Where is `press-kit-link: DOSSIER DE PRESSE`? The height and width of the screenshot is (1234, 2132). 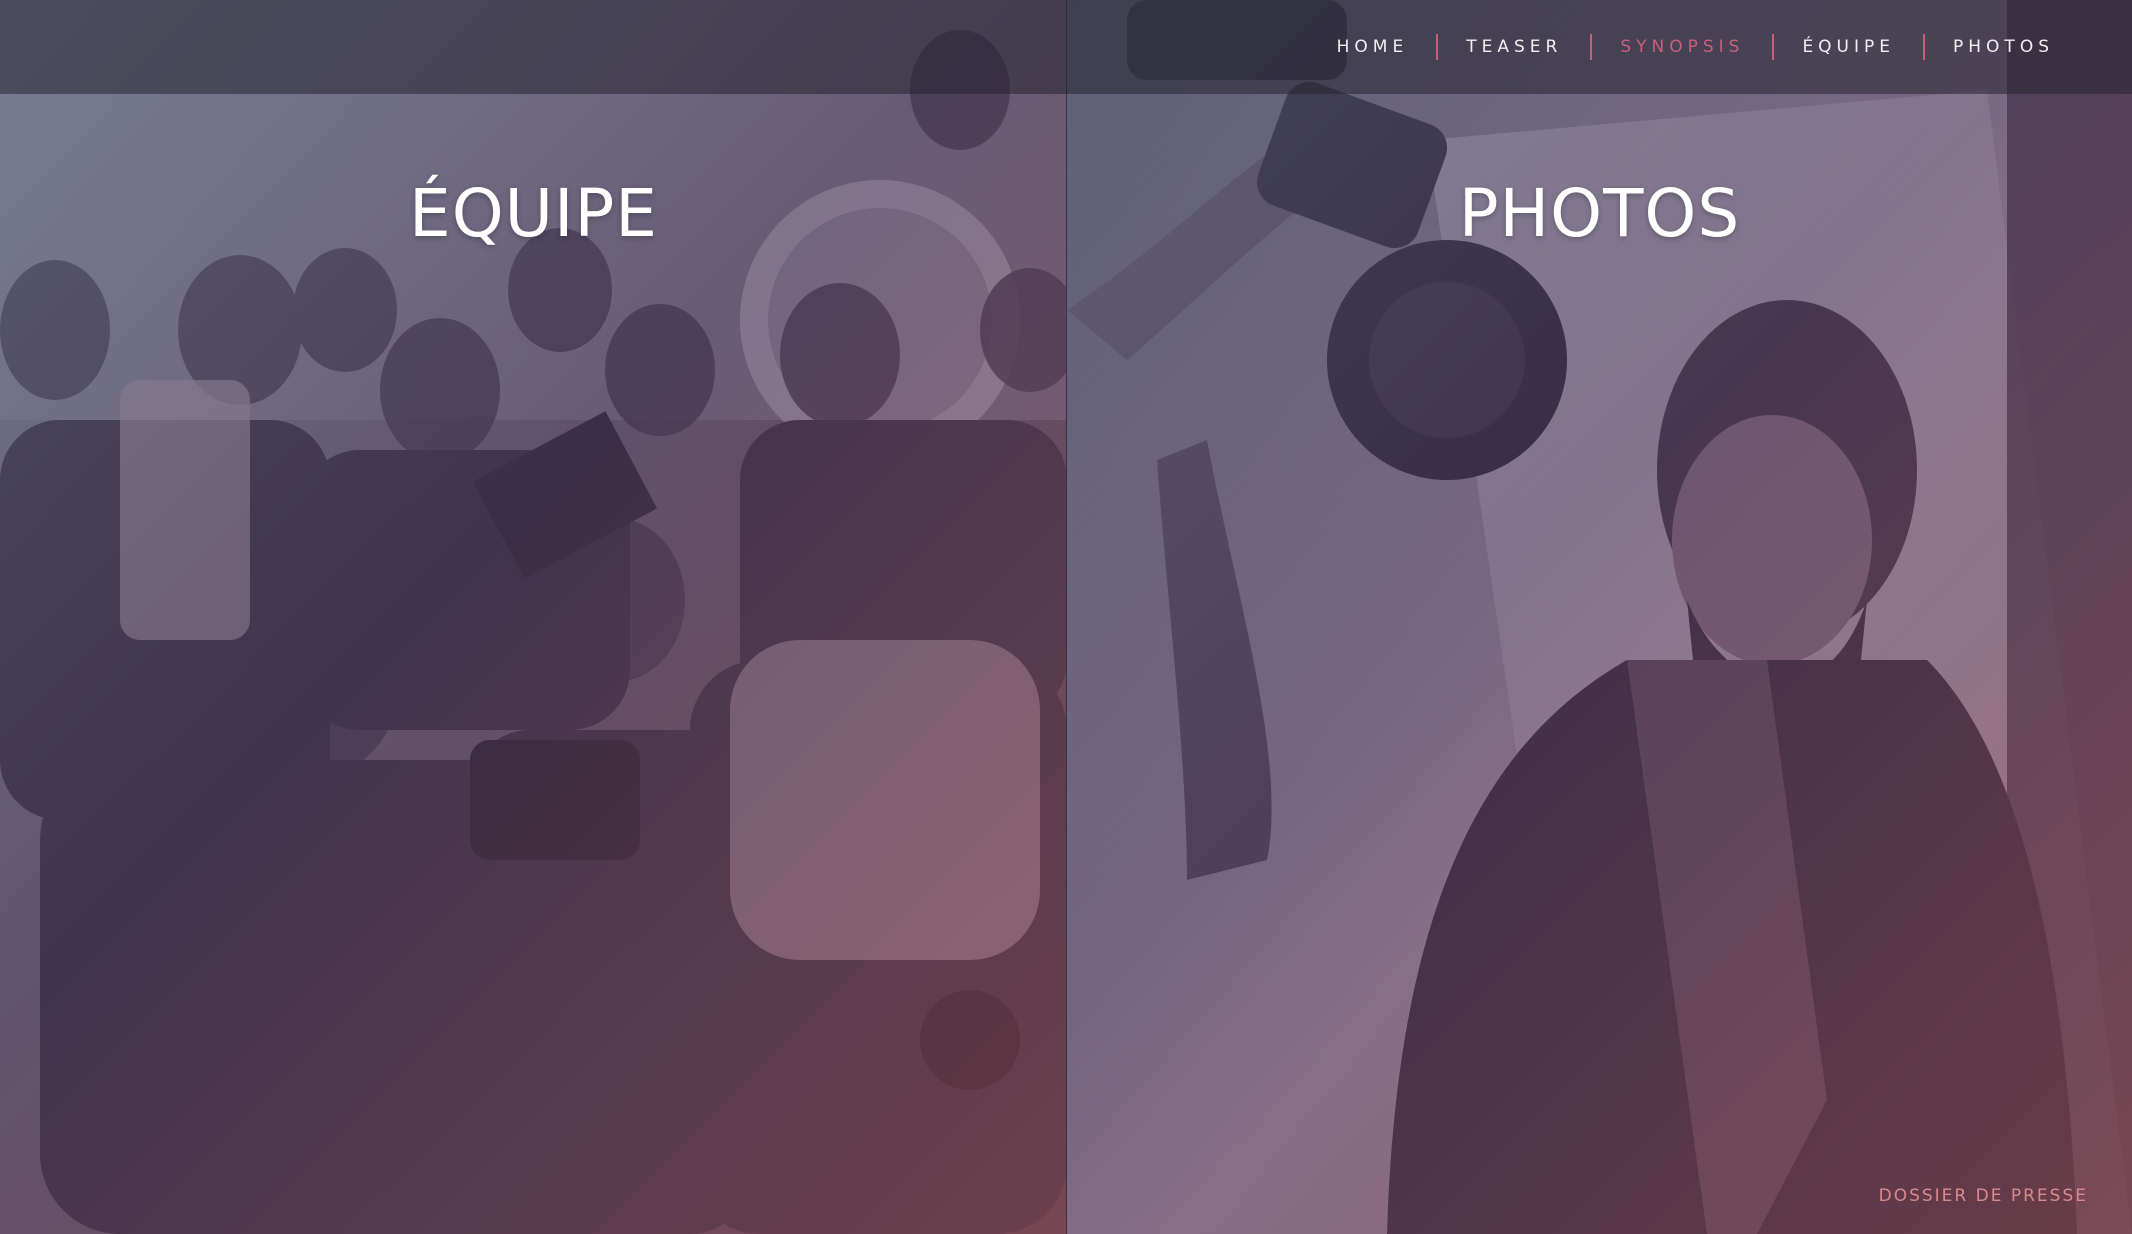 press-kit-link: DOSSIER DE PRESSE is located at coordinates (1983, 1196).